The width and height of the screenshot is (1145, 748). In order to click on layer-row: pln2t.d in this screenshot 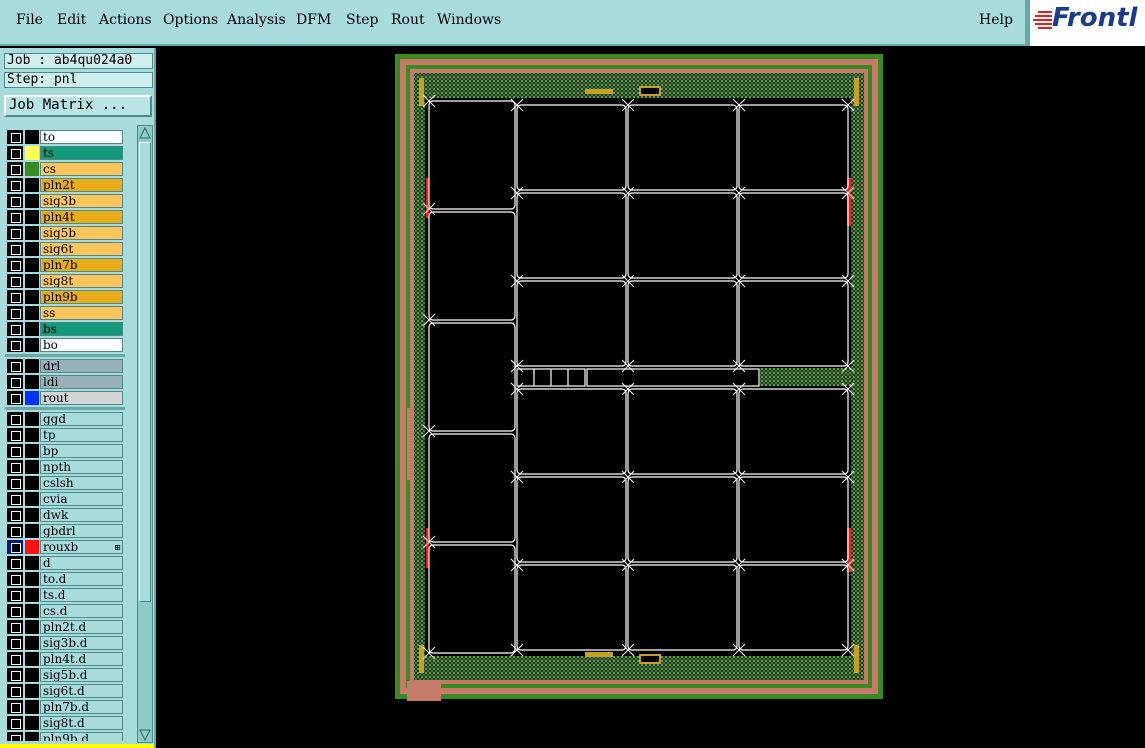, I will do `click(65, 627)`.